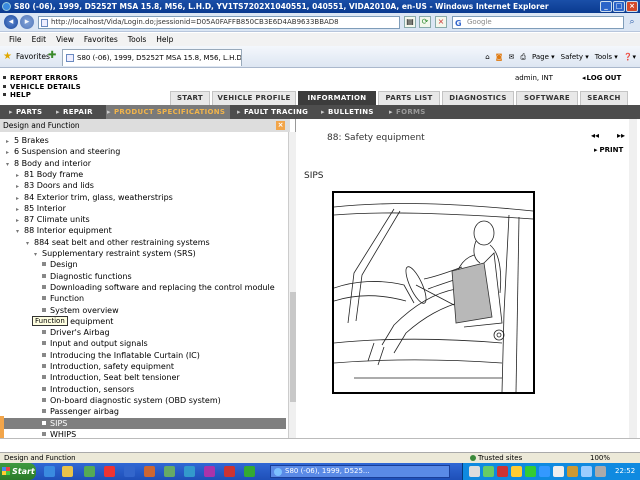 This screenshot has width=640, height=480. I want to click on subnav-product-specifications: PRODUCT SPECIFICATIONS, so click(168, 112).